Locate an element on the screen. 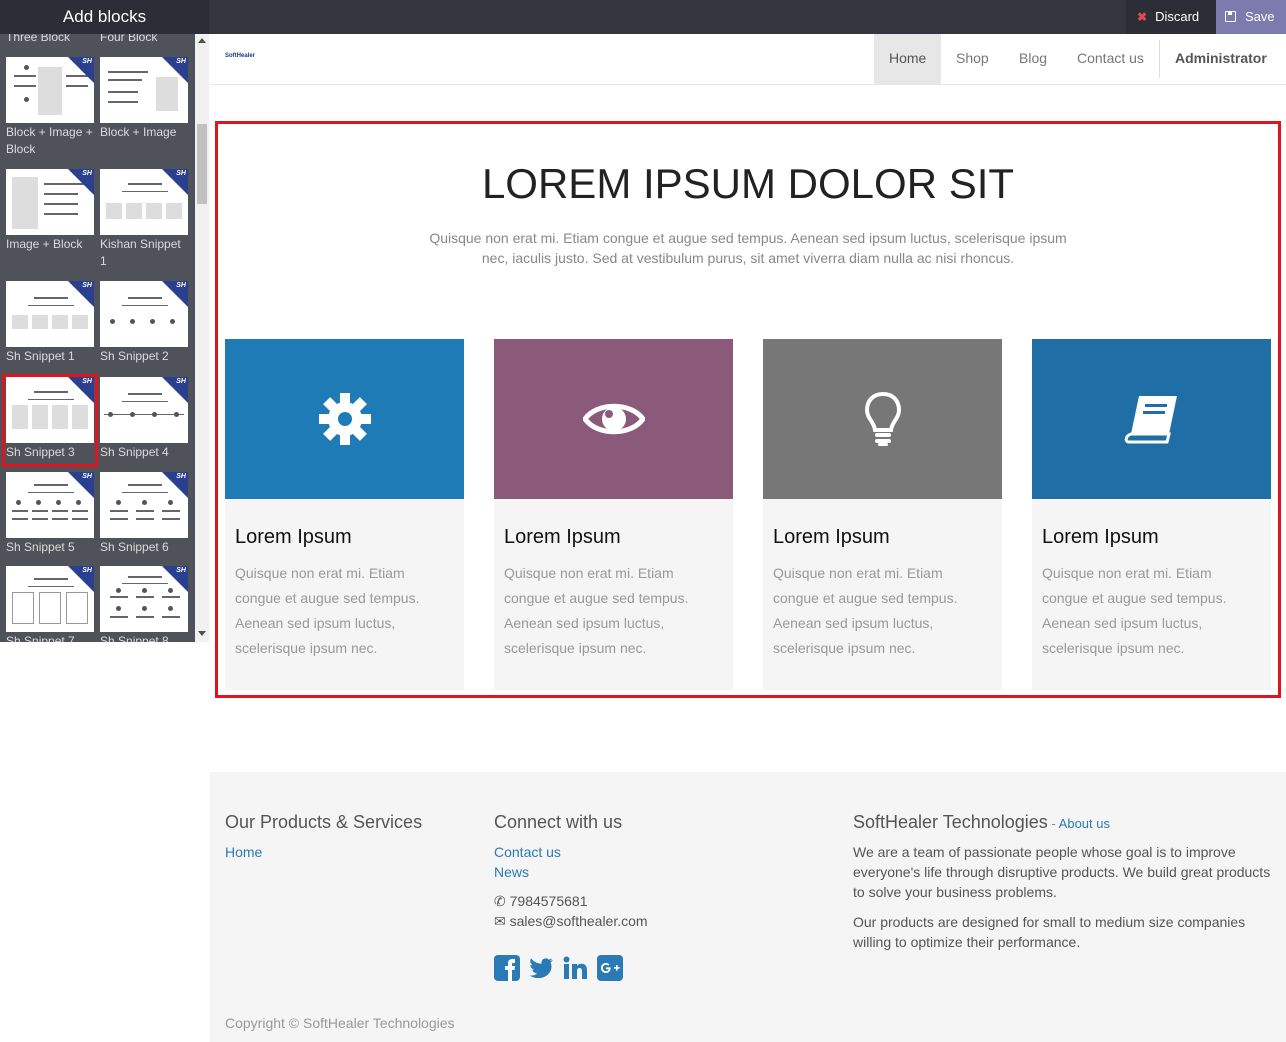 This screenshot has height=1042, width=1286. block-sh-snippet-3: SH Sh Snippet 3 is located at coordinates (50, 420).